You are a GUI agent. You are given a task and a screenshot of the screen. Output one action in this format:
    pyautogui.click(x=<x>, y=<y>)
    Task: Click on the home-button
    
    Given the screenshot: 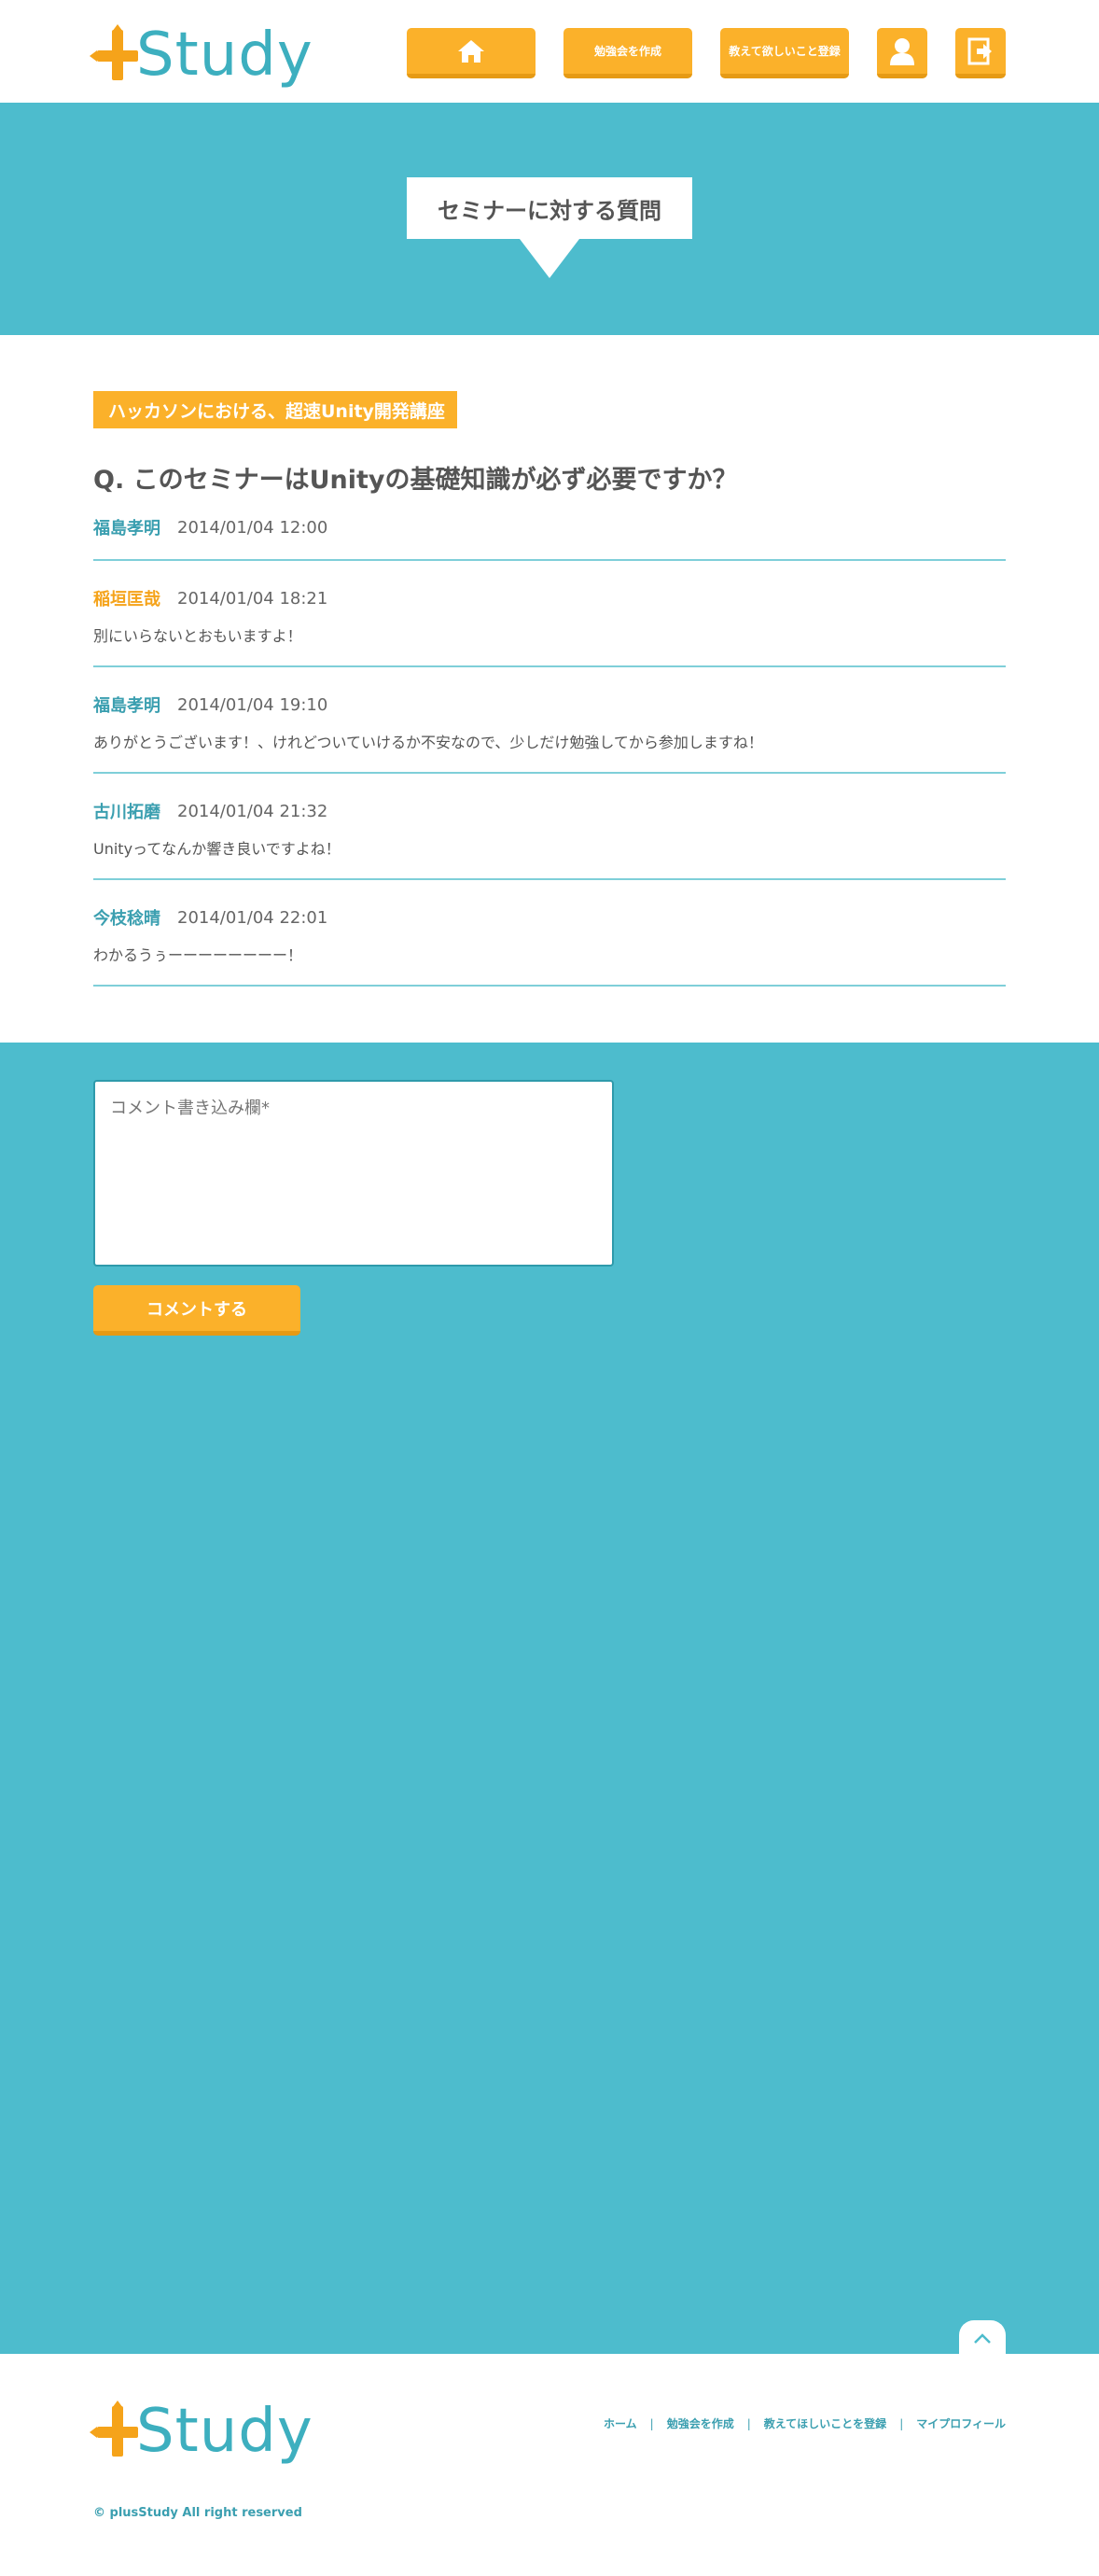 What is the action you would take?
    pyautogui.click(x=472, y=53)
    